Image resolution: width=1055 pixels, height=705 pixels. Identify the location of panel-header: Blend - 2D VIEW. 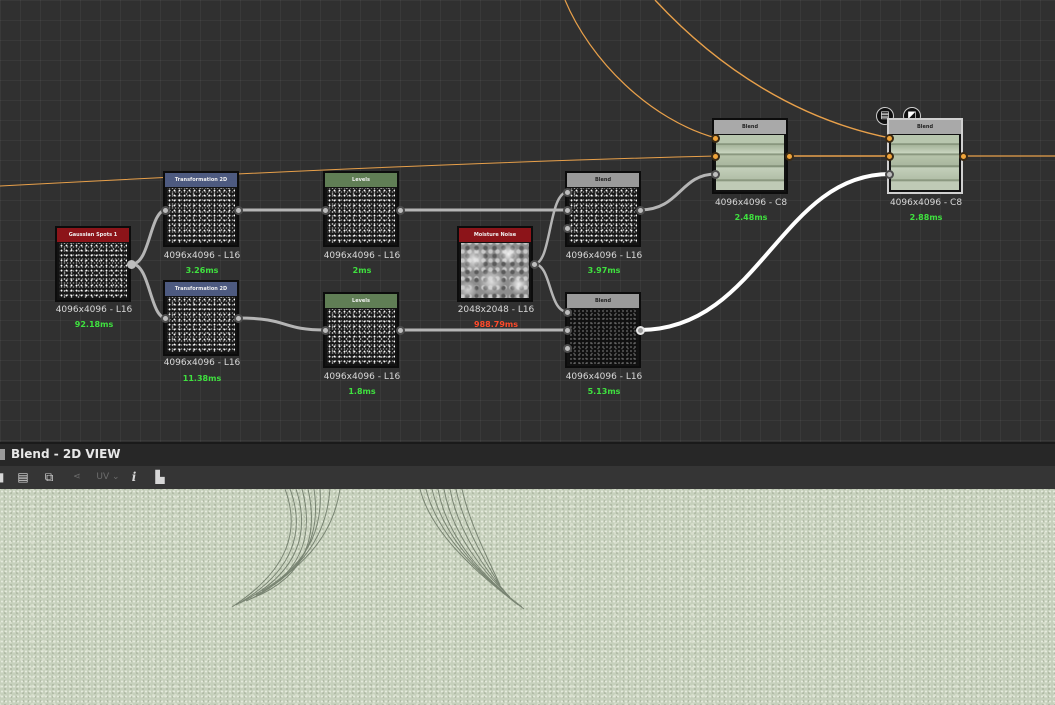
(527, 455).